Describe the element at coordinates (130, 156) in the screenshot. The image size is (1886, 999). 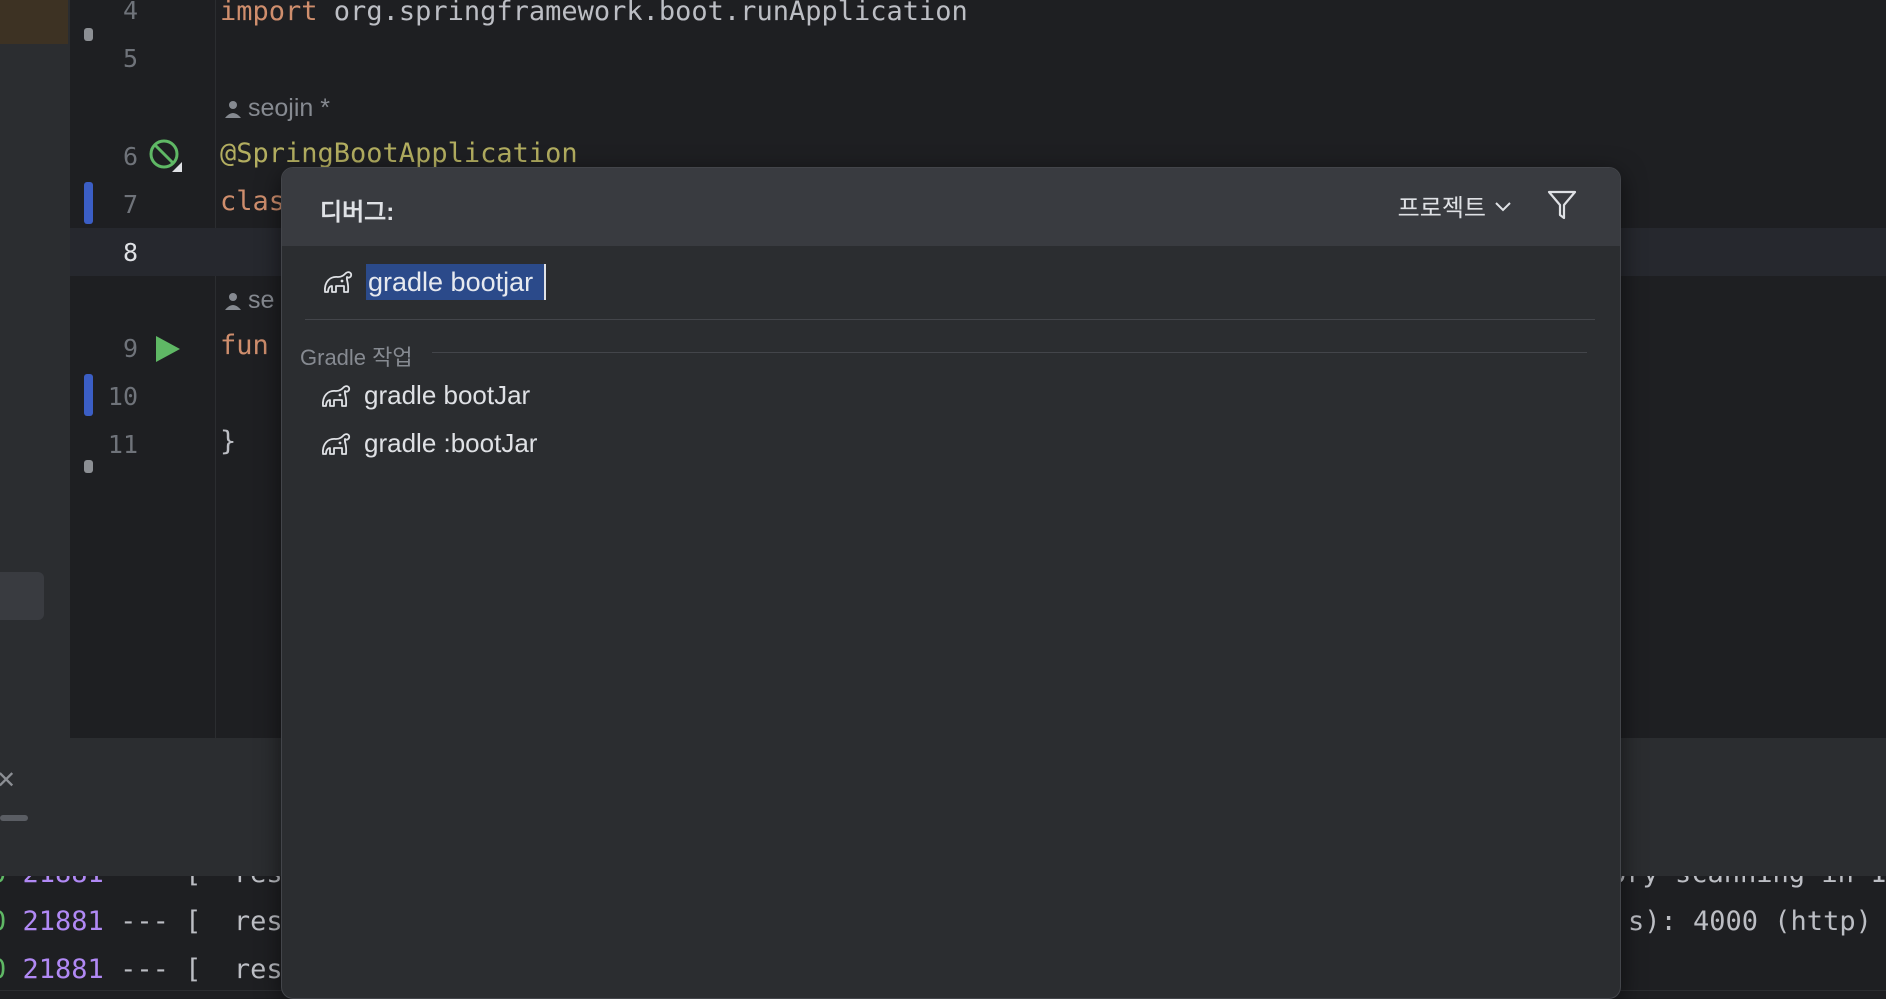
I see `line-number: 6` at that location.